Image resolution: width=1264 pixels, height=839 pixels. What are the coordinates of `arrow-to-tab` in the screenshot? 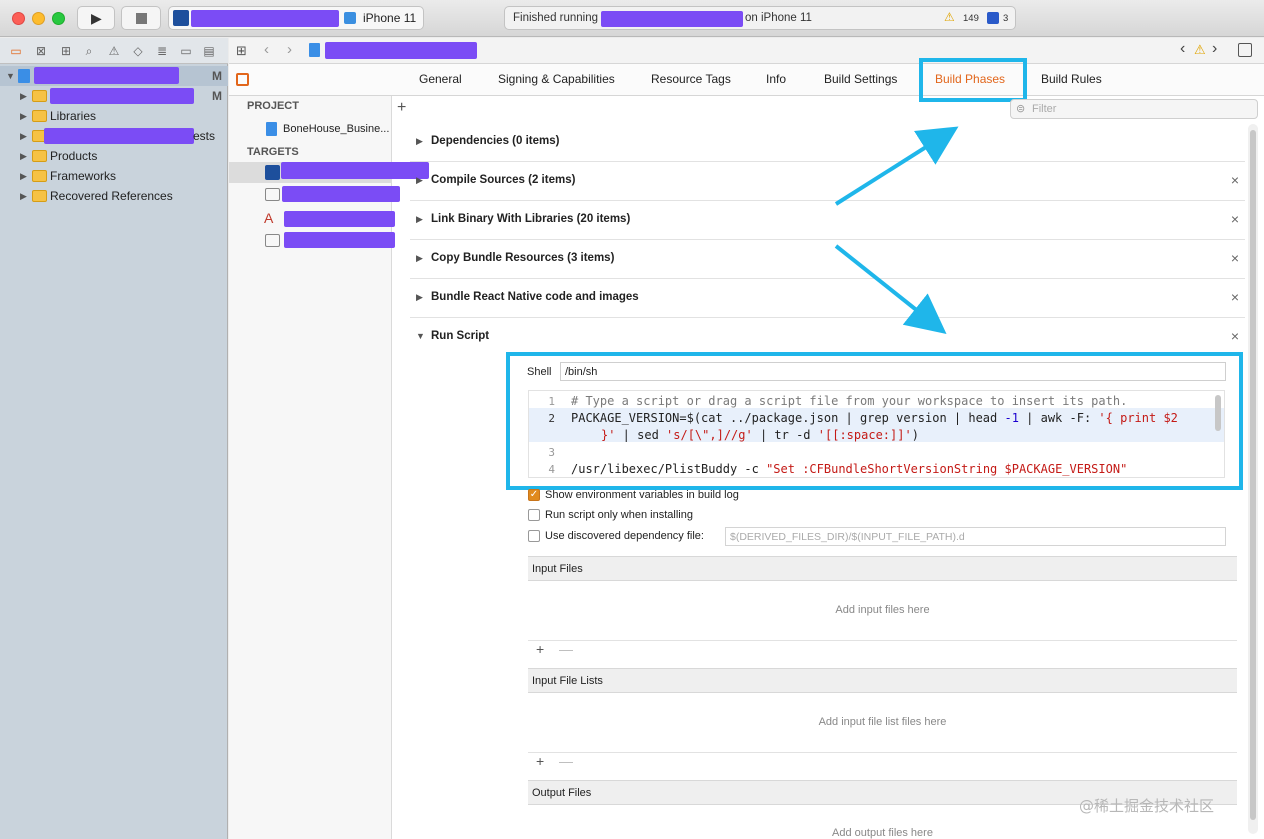 It's located at (896, 166).